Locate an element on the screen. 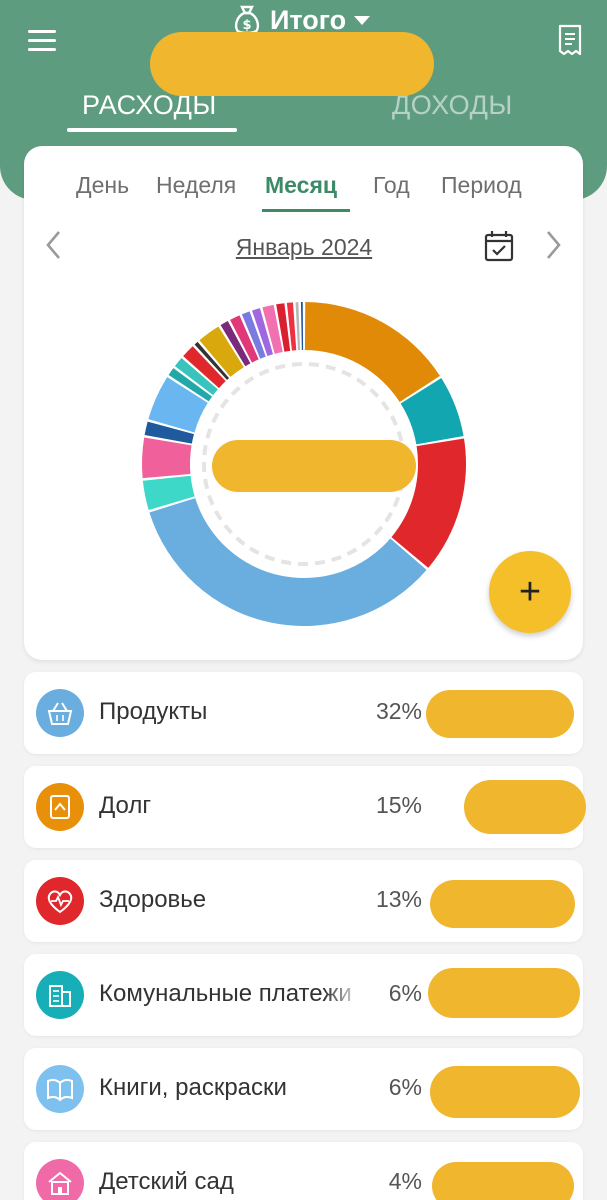  tab-active-indicator is located at coordinates (152, 130).